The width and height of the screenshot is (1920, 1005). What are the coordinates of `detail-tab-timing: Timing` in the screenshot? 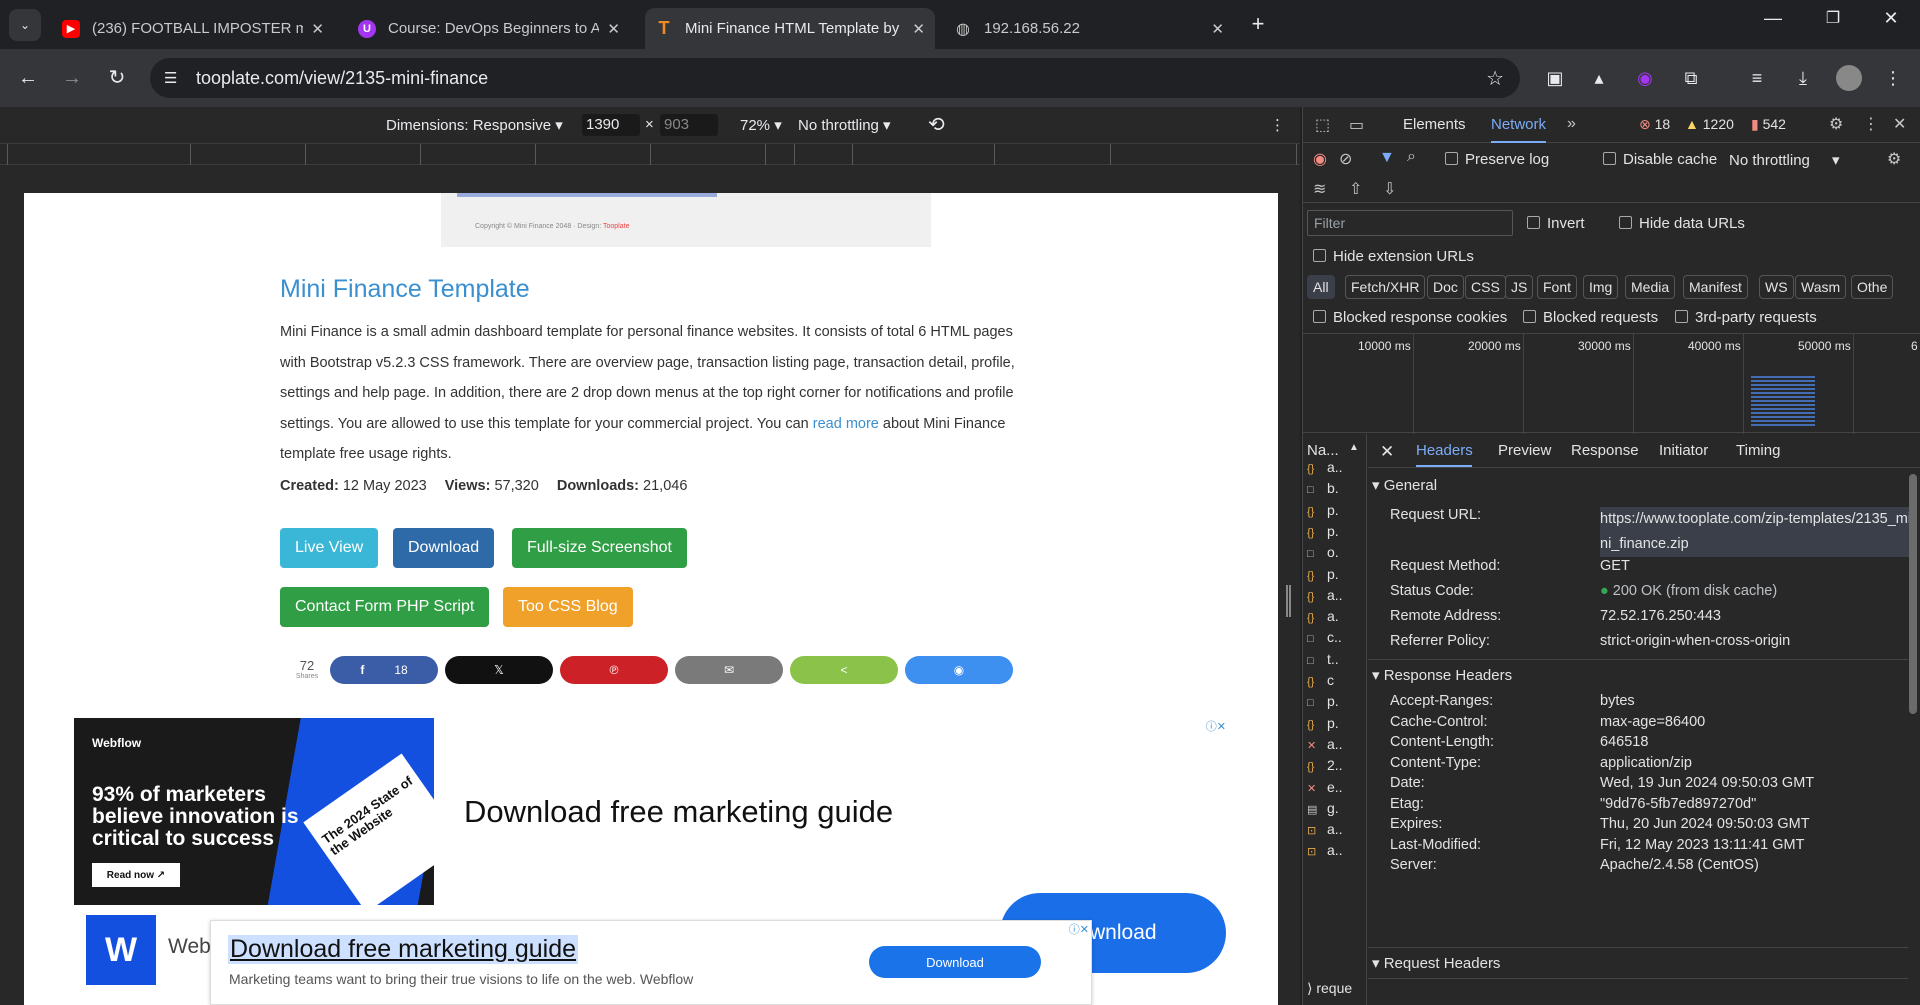 It's located at (1758, 450).